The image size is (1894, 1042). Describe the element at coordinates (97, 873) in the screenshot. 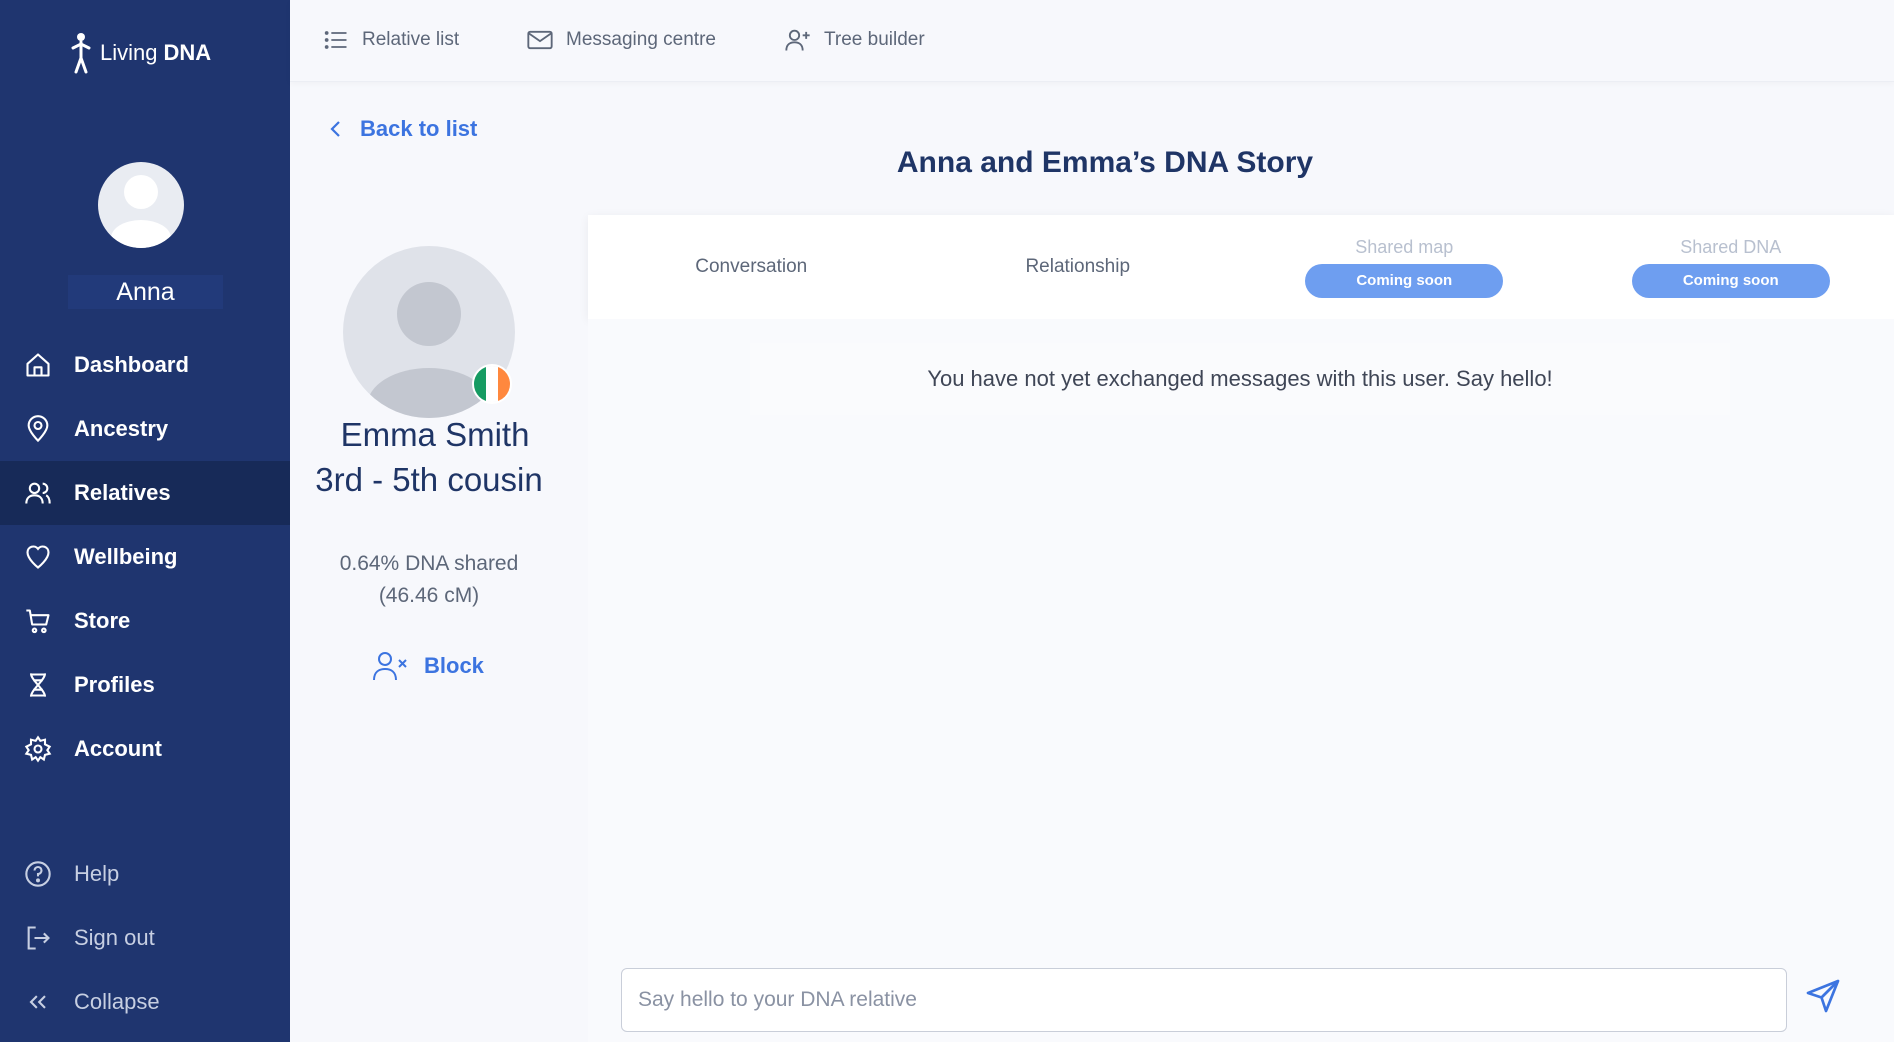

I see `sidebar-item-label: Help` at that location.